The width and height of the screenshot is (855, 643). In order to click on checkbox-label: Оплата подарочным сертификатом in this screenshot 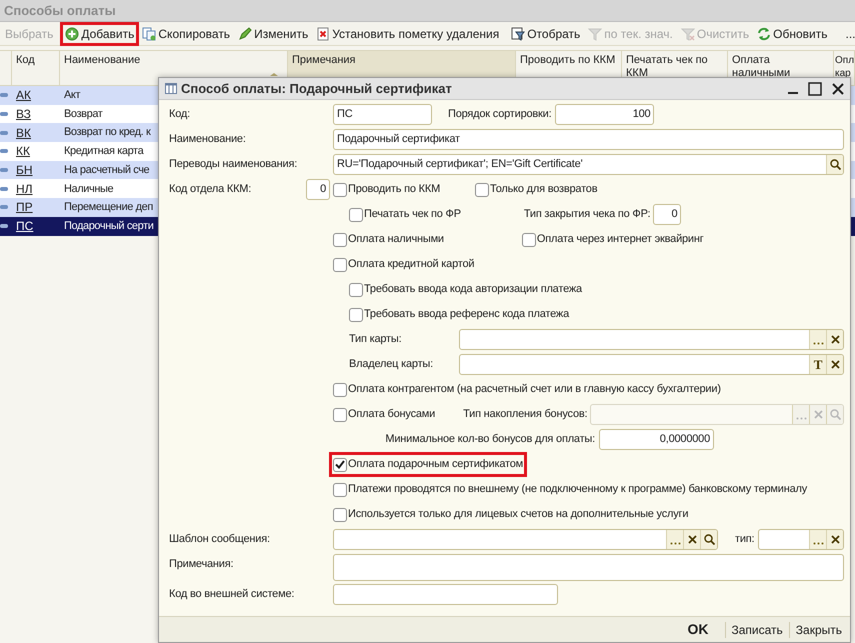, I will do `click(435, 464)`.